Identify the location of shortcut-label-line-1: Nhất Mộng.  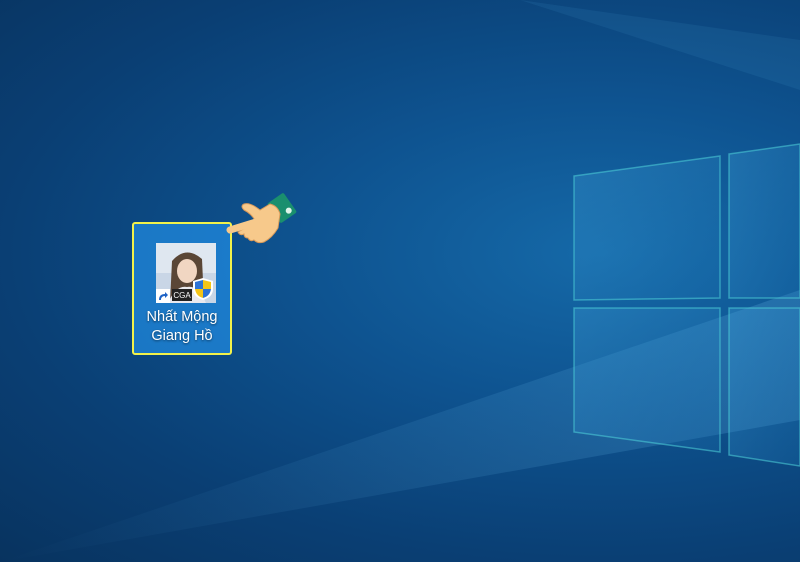
(182, 317).